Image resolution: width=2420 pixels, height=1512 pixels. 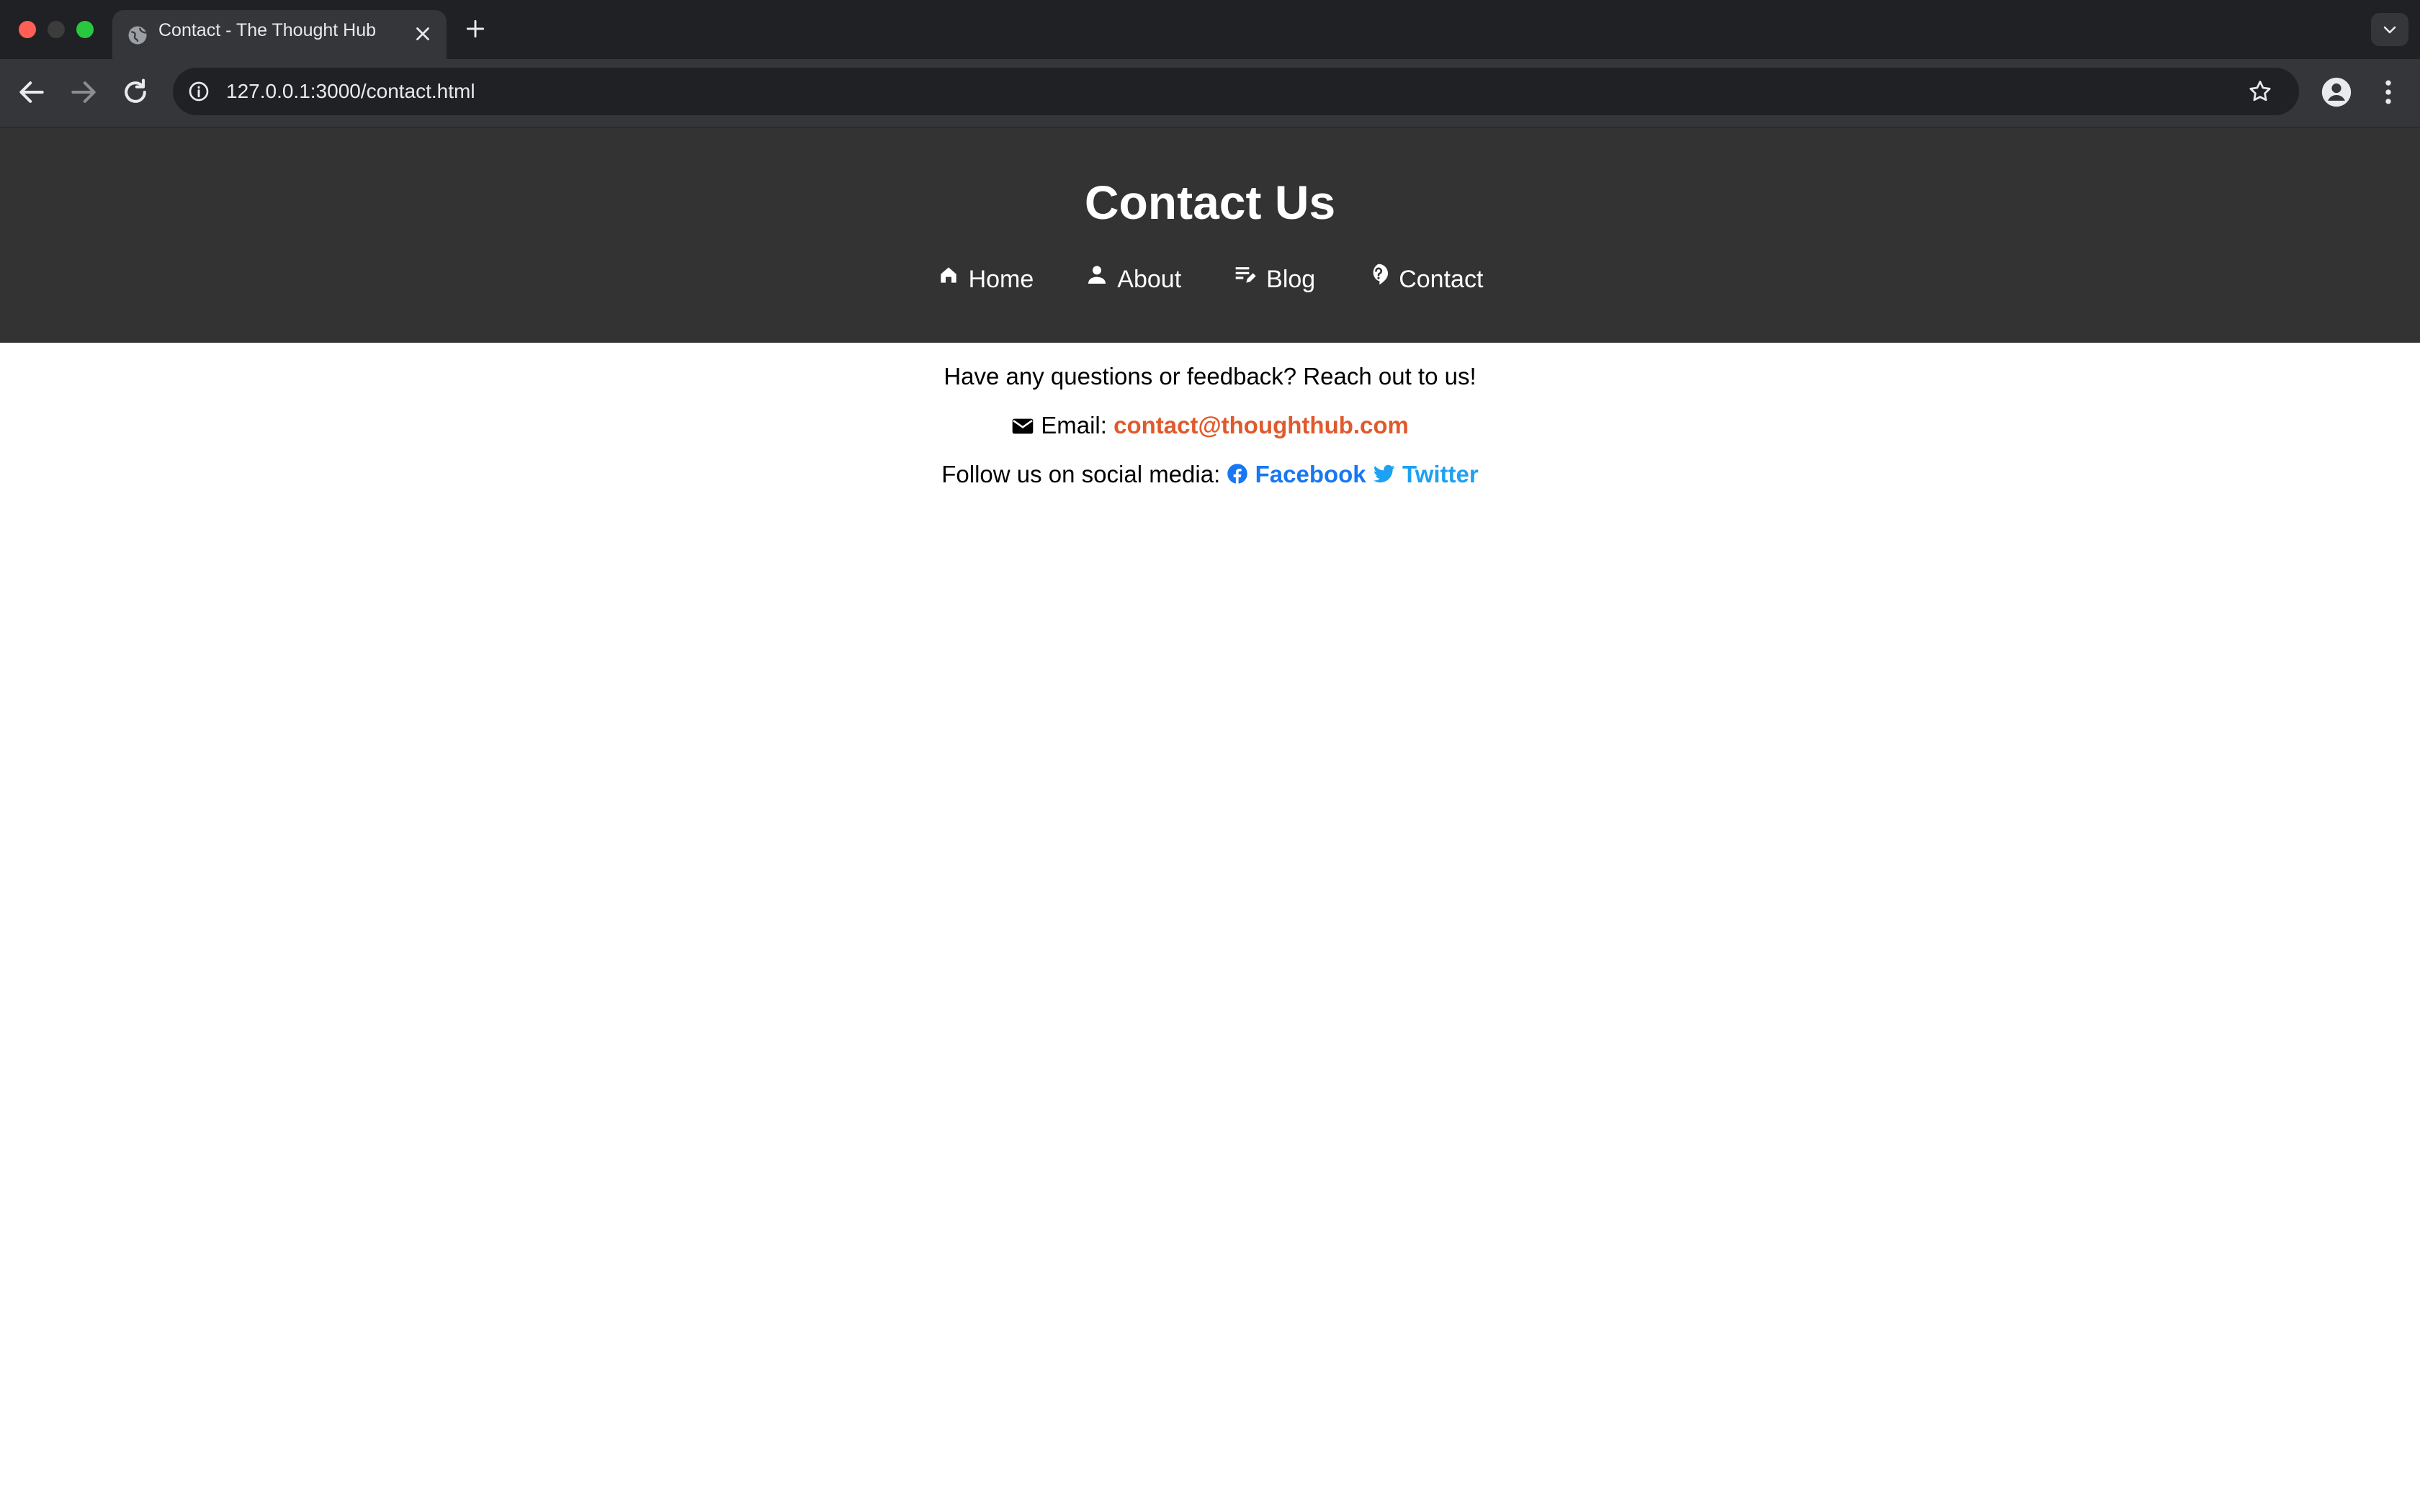 I want to click on nav-link-home: Home, so click(x=985, y=278).